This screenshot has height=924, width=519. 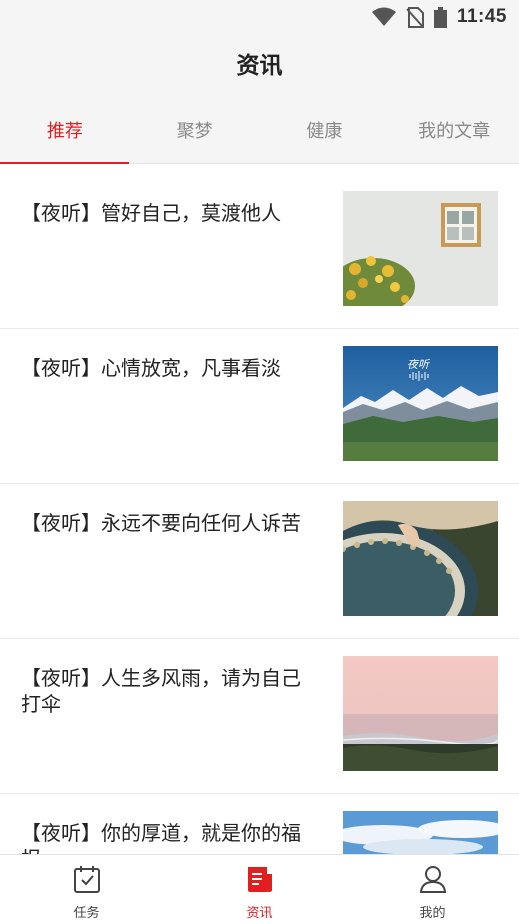 I want to click on nav-tasks-label: 任务, so click(x=86, y=913).